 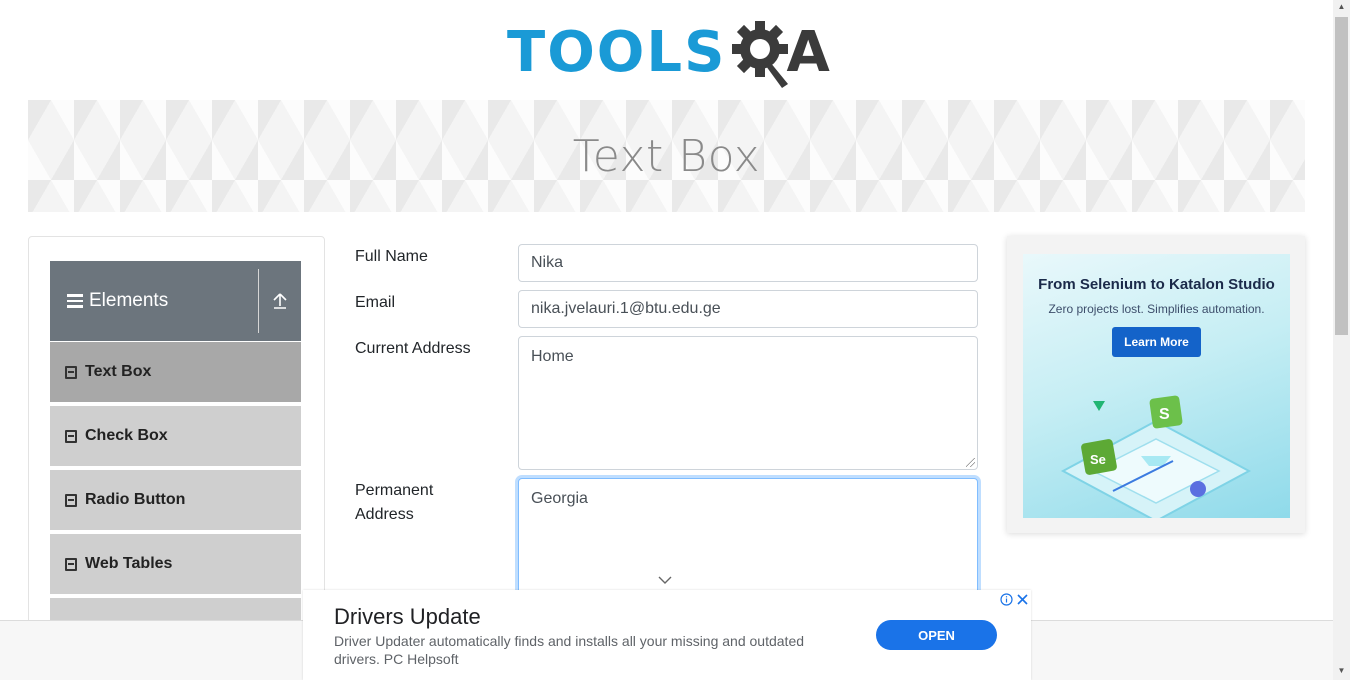 I want to click on permanent-address-value: Georgia, so click(x=559, y=498).